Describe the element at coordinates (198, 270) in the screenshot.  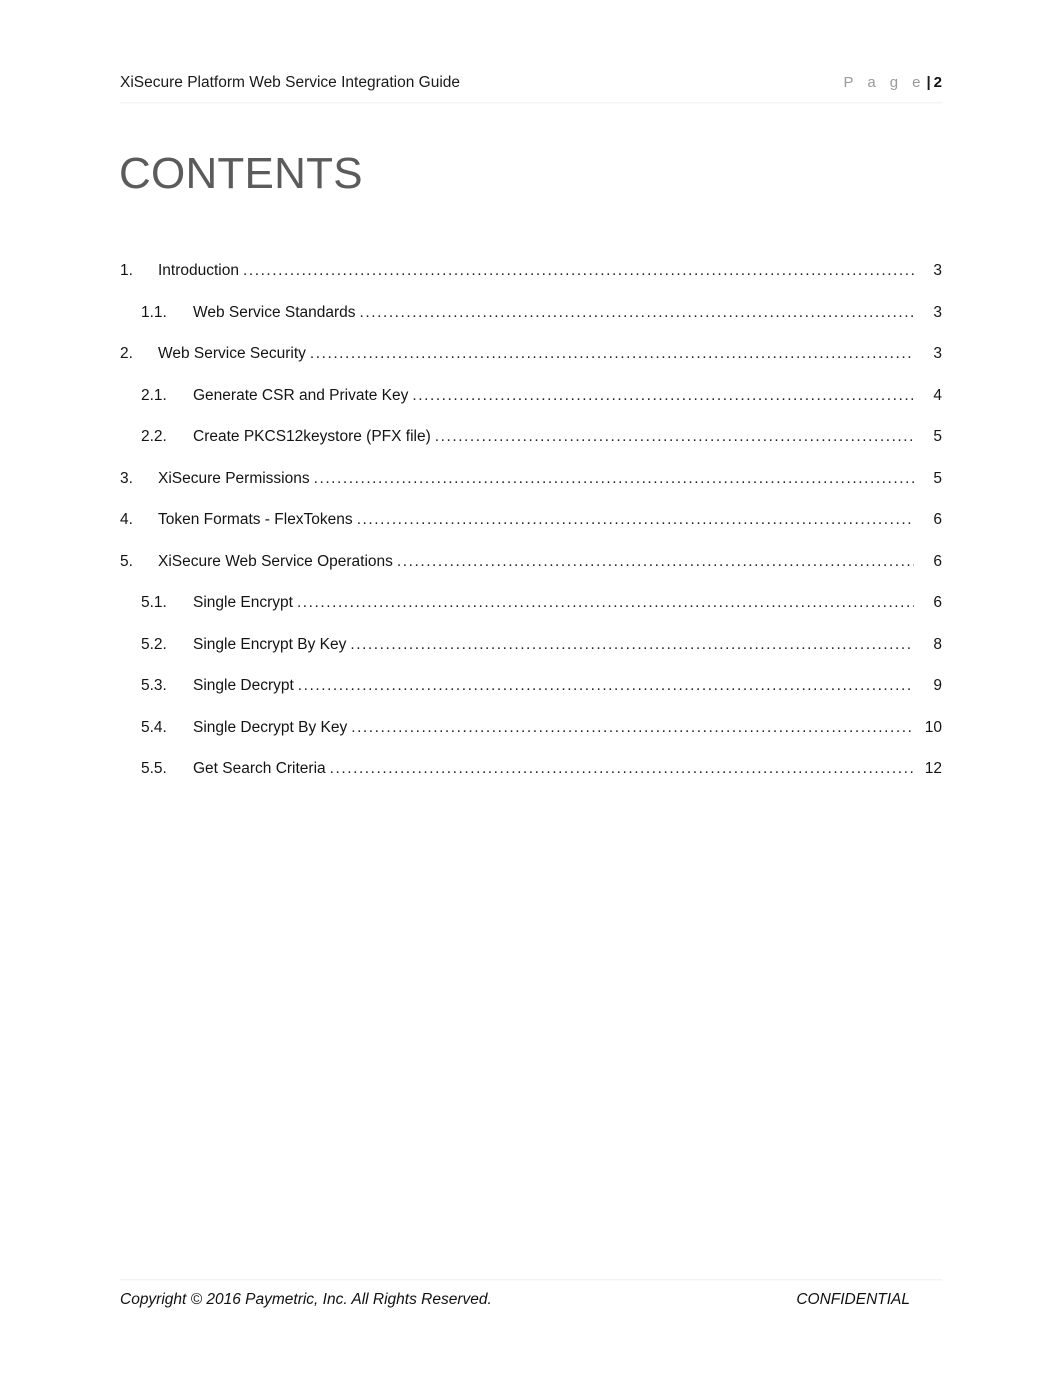
I see `toc-entry-title: Introduction` at that location.